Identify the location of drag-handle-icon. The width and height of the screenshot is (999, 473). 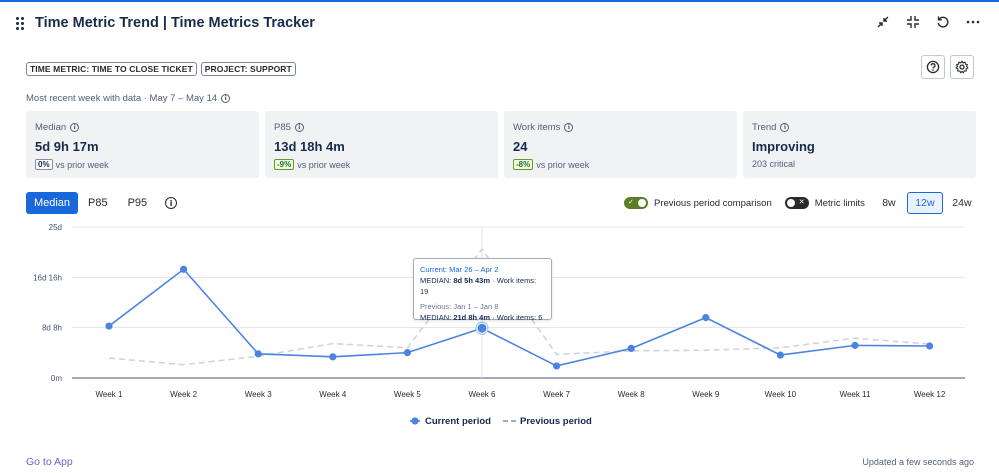
(21, 23).